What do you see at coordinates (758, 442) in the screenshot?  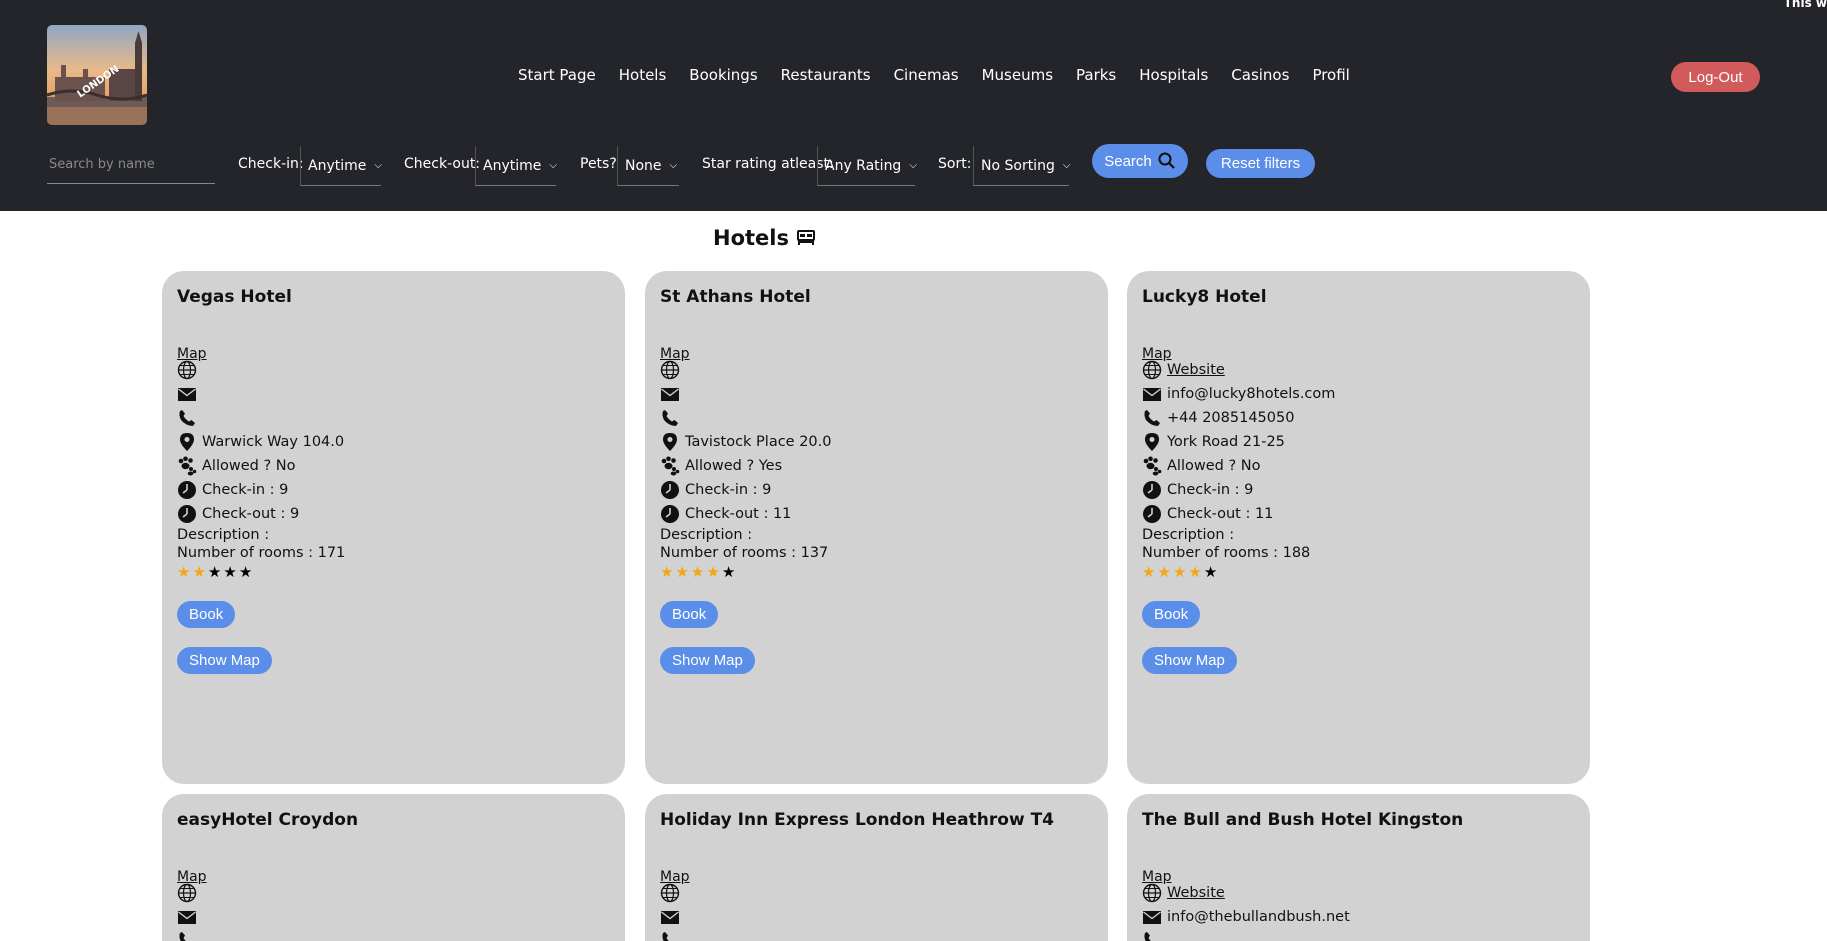 I see `address-text: Tavistock Place 20.0` at bounding box center [758, 442].